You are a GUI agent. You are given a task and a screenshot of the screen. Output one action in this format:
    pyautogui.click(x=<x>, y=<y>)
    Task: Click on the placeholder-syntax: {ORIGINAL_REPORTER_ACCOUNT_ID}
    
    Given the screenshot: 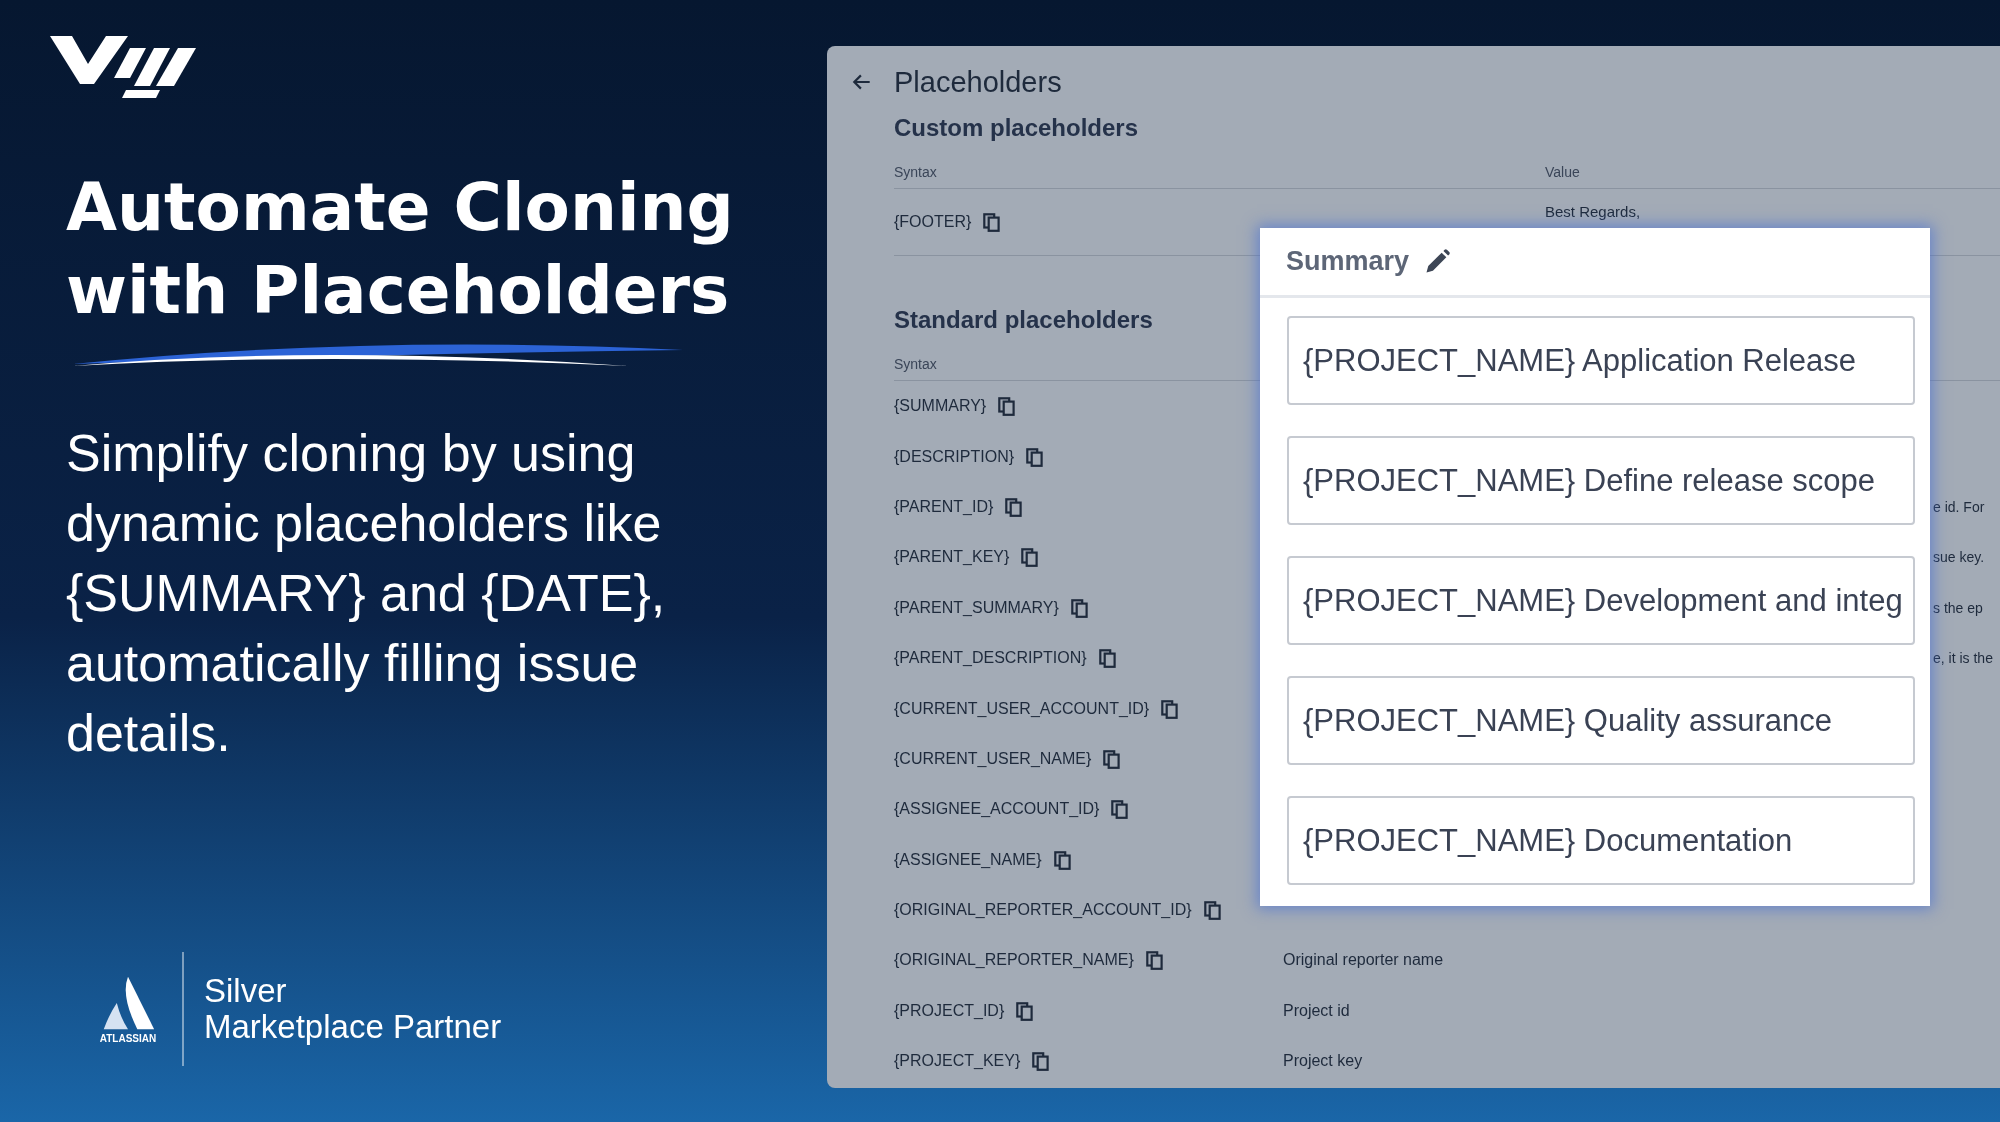 What is the action you would take?
    pyautogui.click(x=1043, y=910)
    